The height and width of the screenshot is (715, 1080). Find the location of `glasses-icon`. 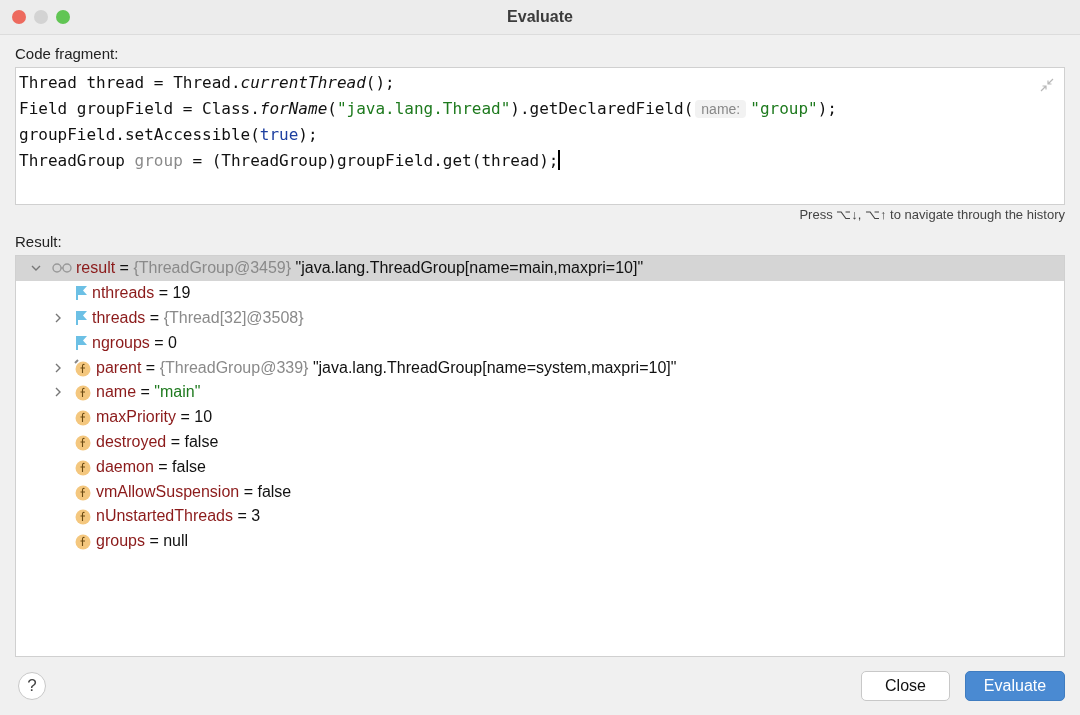

glasses-icon is located at coordinates (62, 268).